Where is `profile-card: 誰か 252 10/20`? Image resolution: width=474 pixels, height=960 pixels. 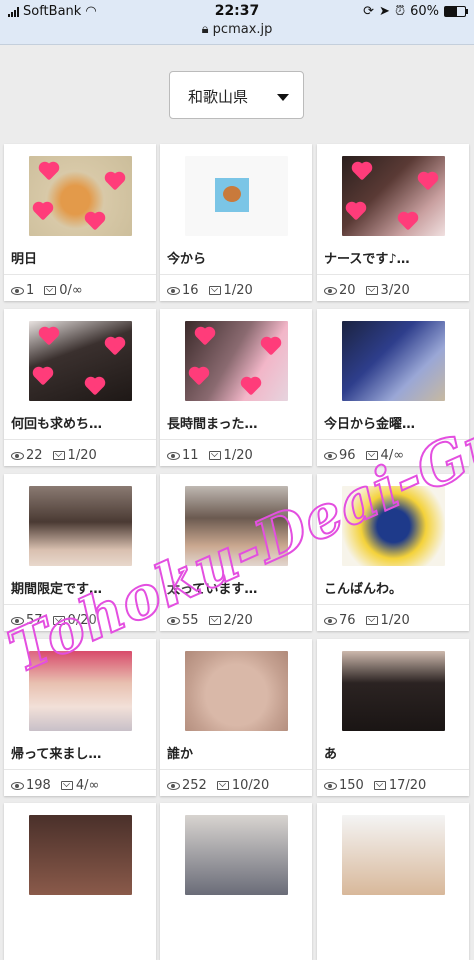
profile-card: 誰か 252 10/20 is located at coordinates (236, 717).